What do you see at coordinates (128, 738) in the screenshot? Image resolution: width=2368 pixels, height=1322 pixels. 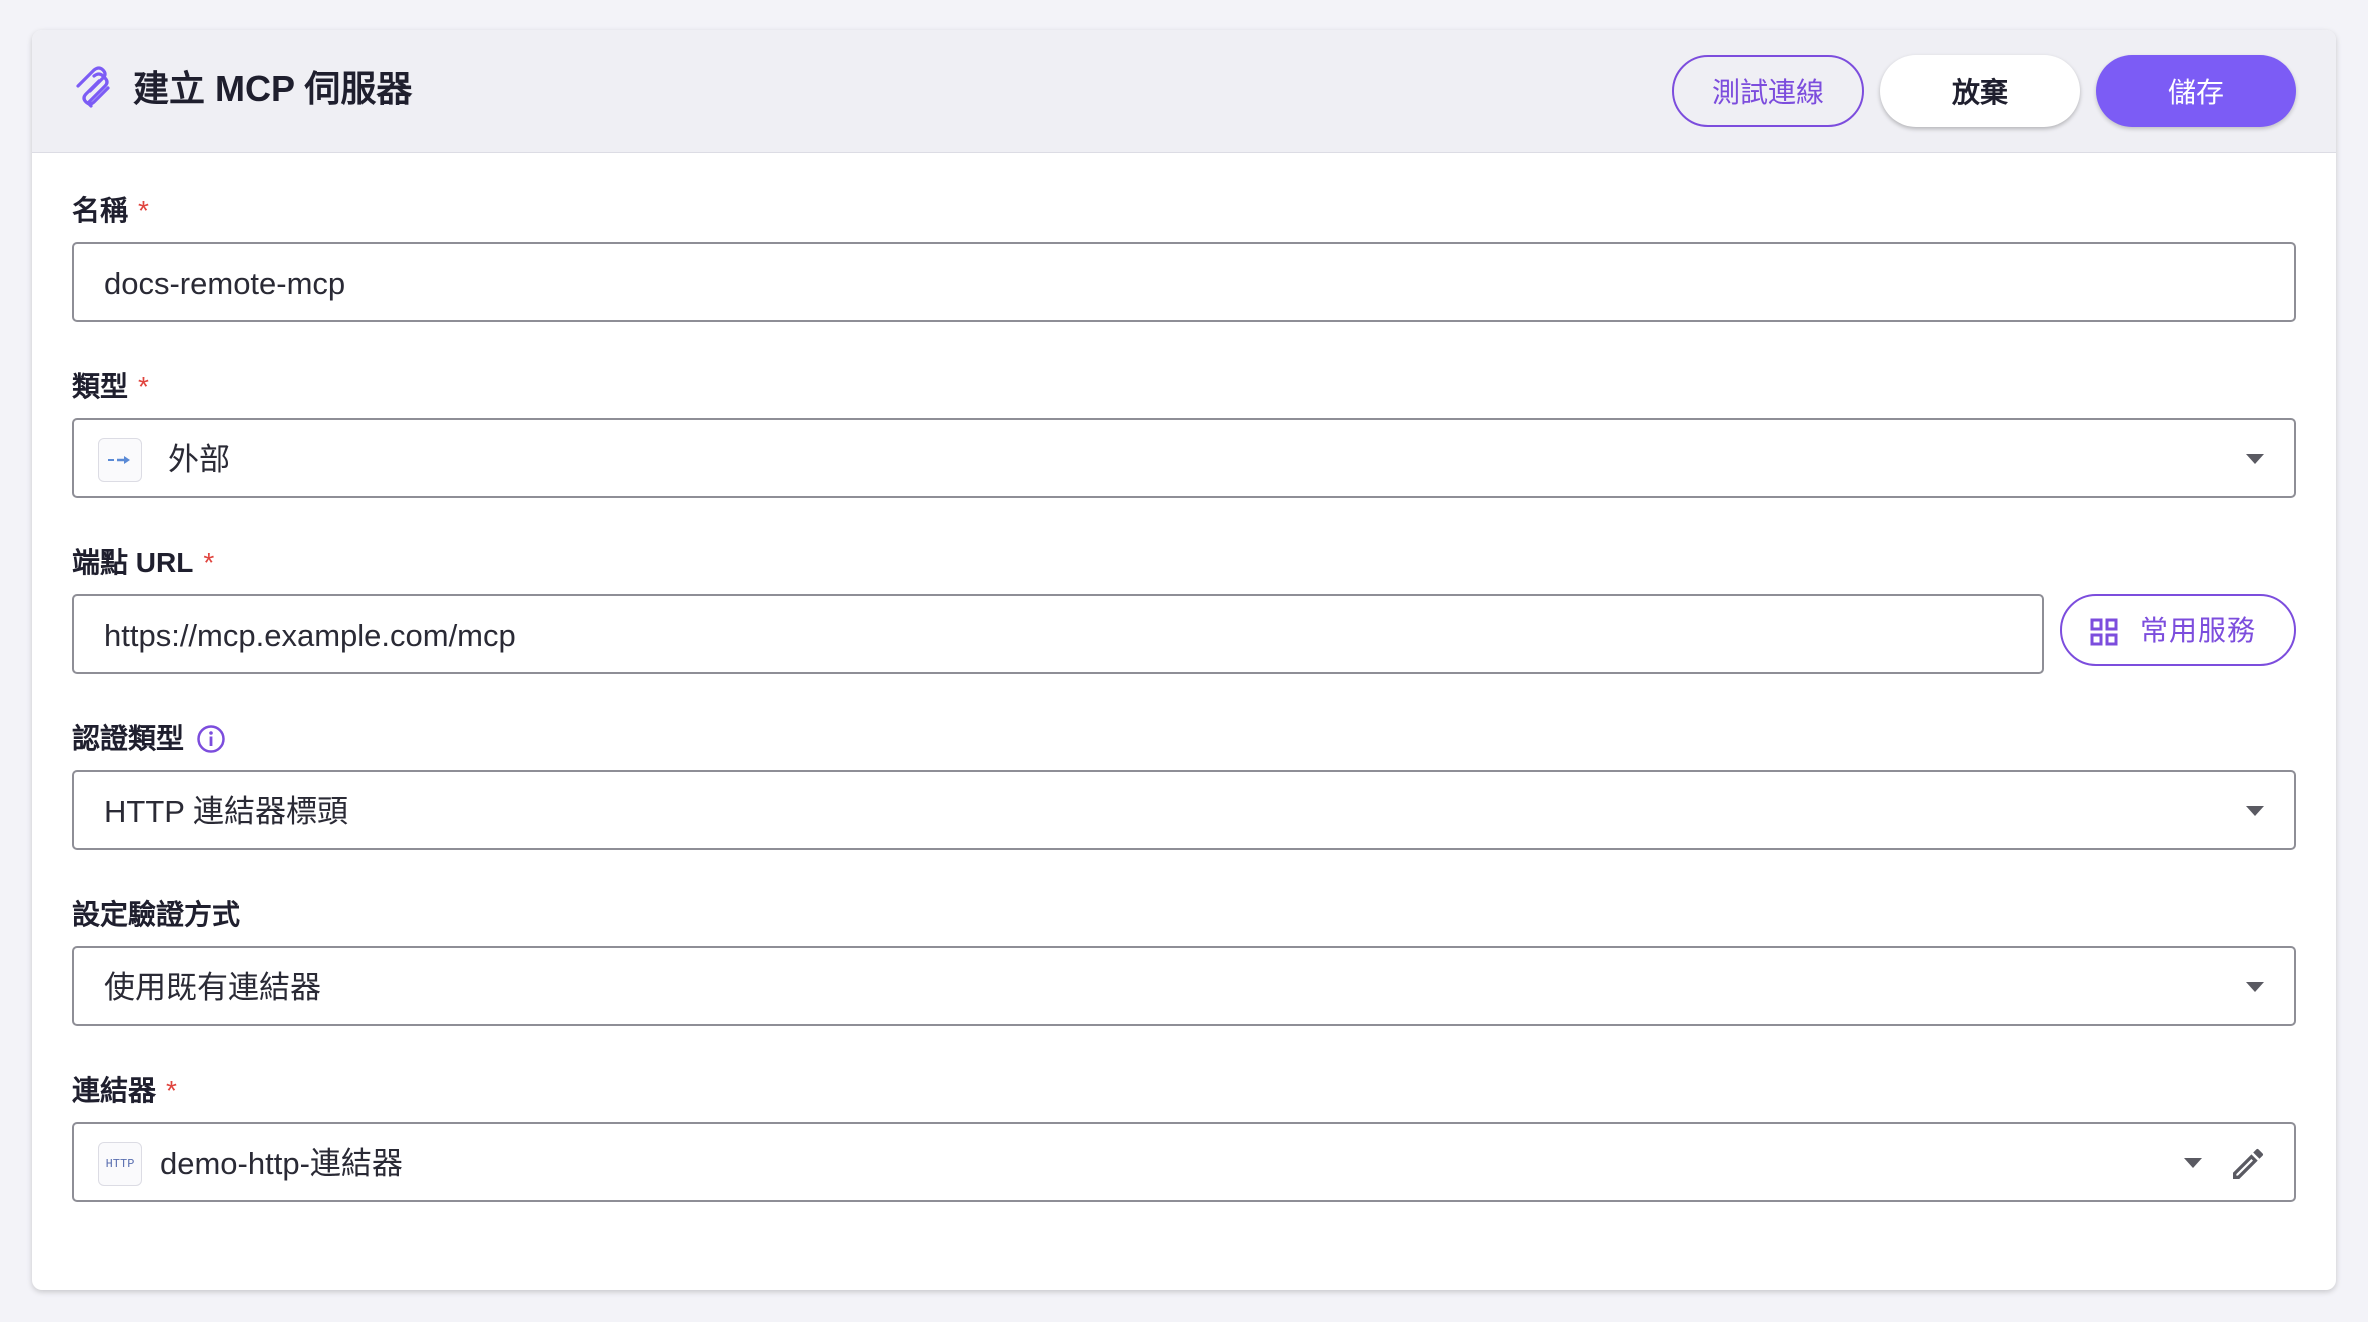 I see `auth-type-label-text: 認證類型` at bounding box center [128, 738].